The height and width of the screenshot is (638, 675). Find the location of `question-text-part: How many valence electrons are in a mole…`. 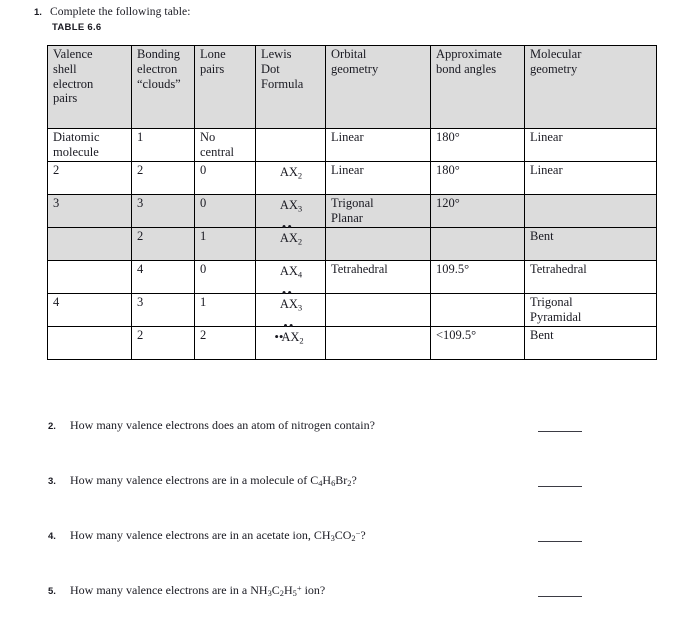

question-text-part: How many valence electrons are in a mole… is located at coordinates (194, 480).